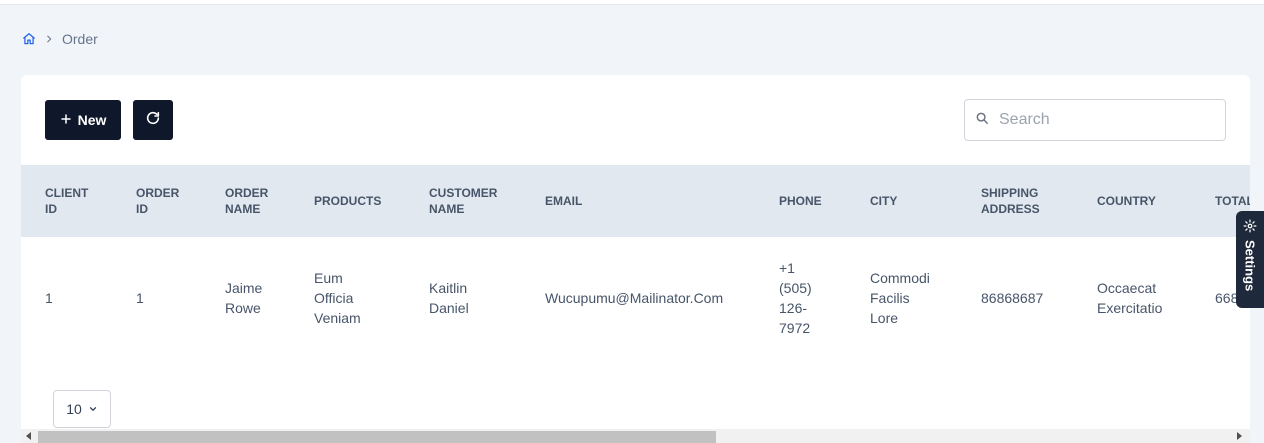  What do you see at coordinates (377, 437) in the screenshot?
I see `scrollbar-thumb` at bounding box center [377, 437].